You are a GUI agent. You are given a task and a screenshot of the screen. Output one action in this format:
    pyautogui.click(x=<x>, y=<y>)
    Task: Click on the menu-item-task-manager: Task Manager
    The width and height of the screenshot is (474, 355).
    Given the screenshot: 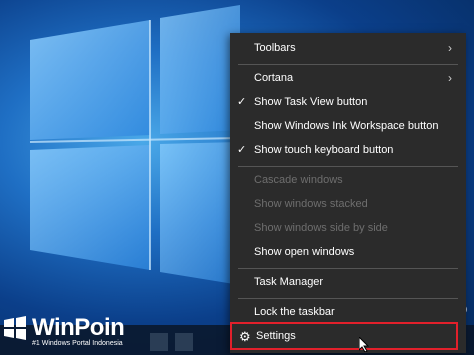 What is the action you would take?
    pyautogui.click(x=348, y=283)
    